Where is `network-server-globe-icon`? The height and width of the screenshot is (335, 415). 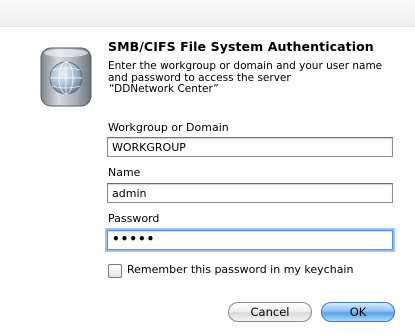 network-server-globe-icon is located at coordinates (66, 77).